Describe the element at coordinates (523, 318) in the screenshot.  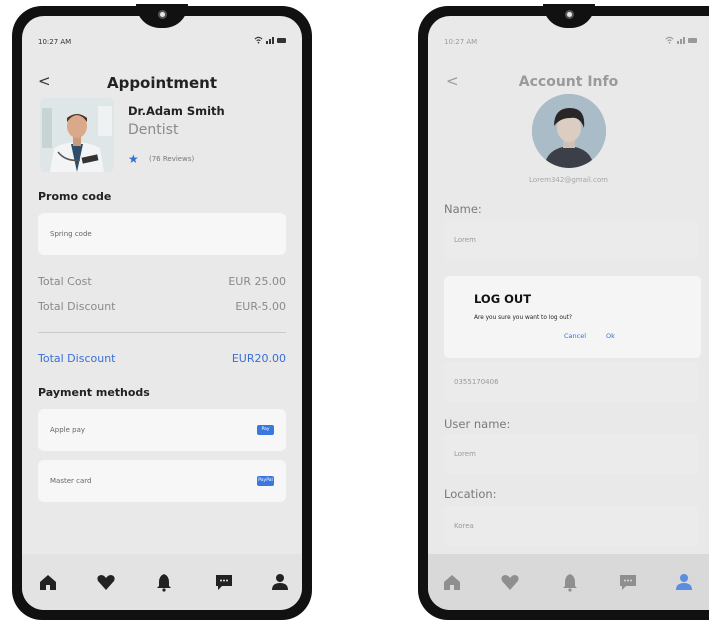
I see `dialog-message: Are you sure you want to log out?` at that location.